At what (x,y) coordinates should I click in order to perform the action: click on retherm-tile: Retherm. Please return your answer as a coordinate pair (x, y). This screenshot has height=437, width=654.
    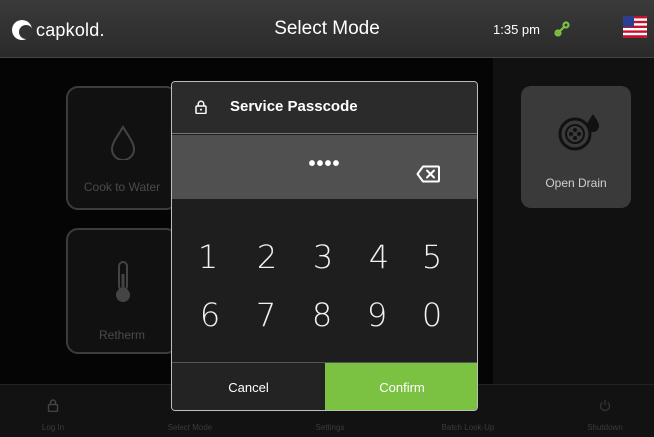
    Looking at the image, I should click on (122, 291).